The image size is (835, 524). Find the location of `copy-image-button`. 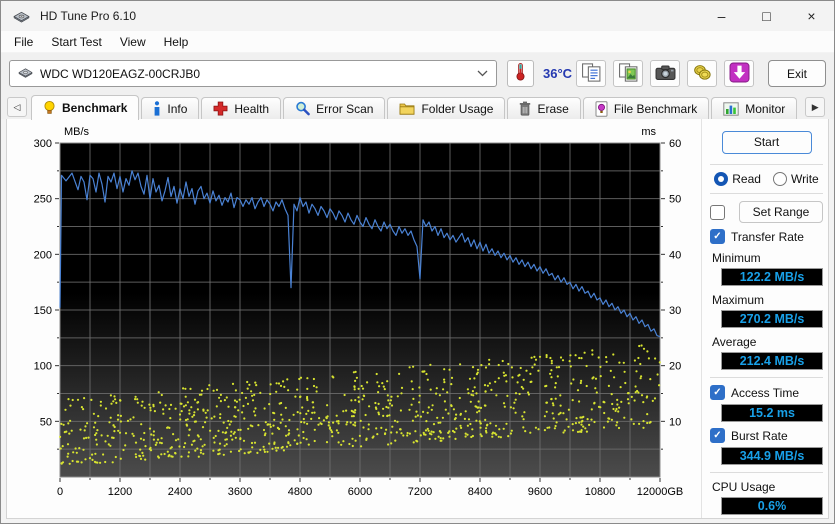

copy-image-button is located at coordinates (628, 73).